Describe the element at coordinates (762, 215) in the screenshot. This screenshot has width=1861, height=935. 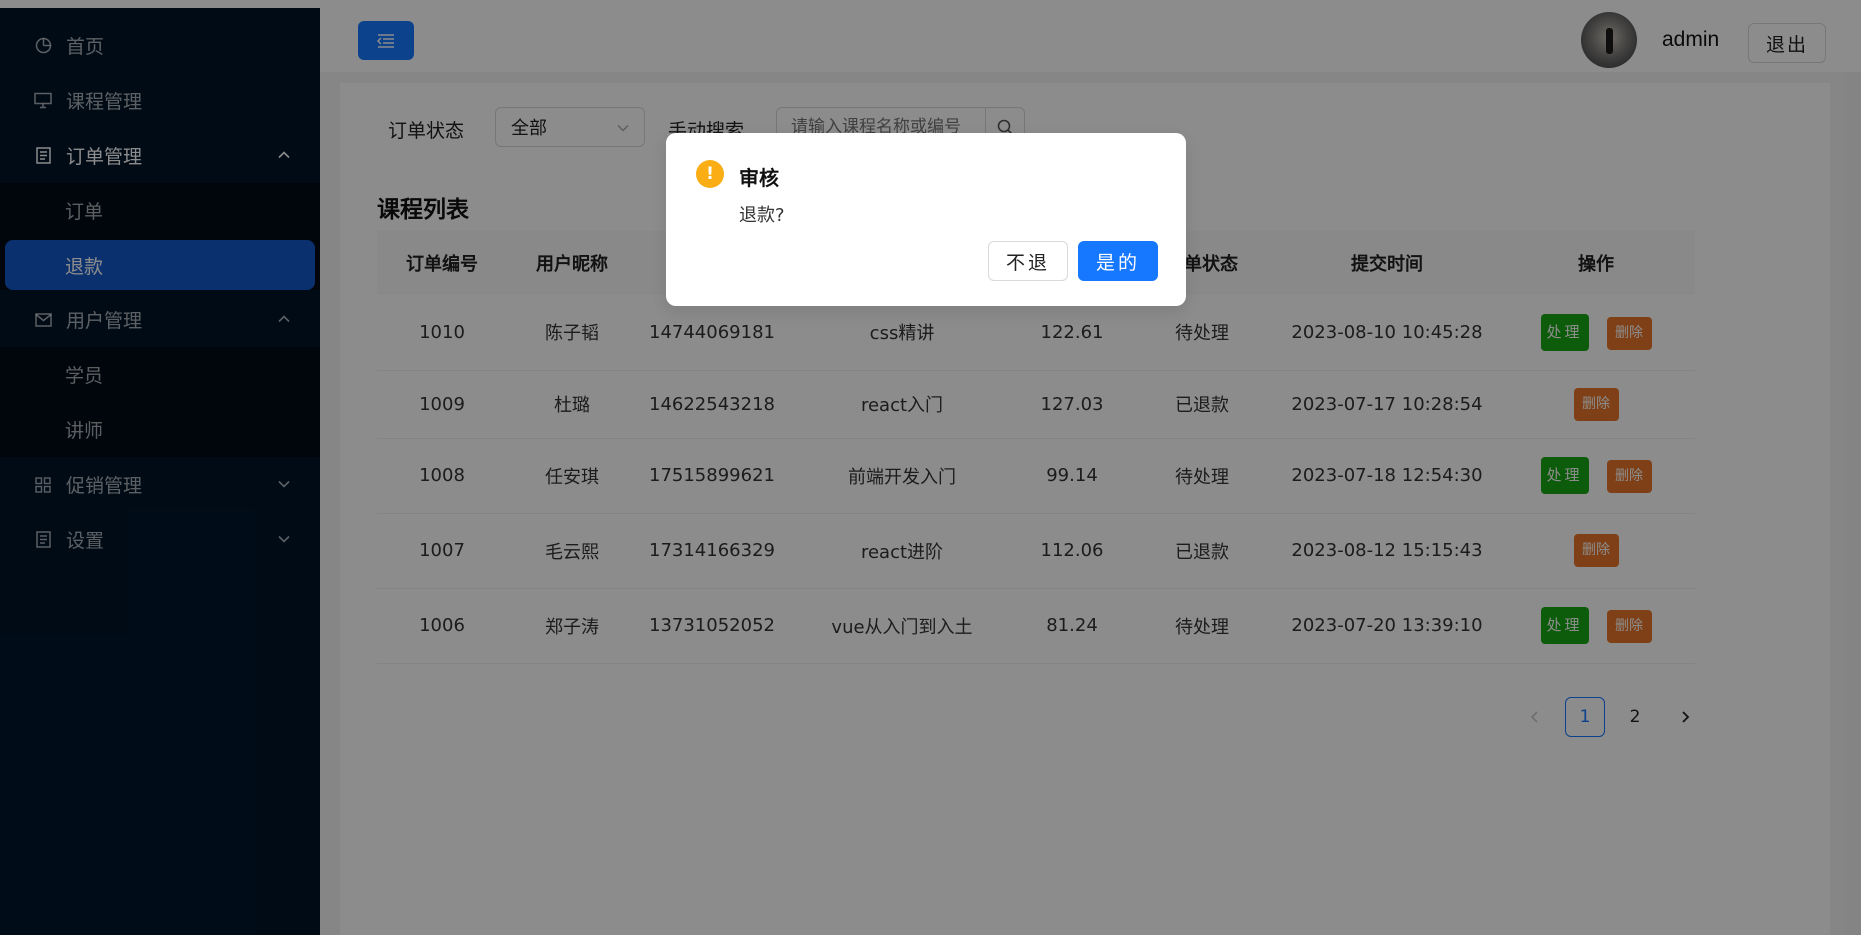
I see `dialog-message: 退款?` at that location.